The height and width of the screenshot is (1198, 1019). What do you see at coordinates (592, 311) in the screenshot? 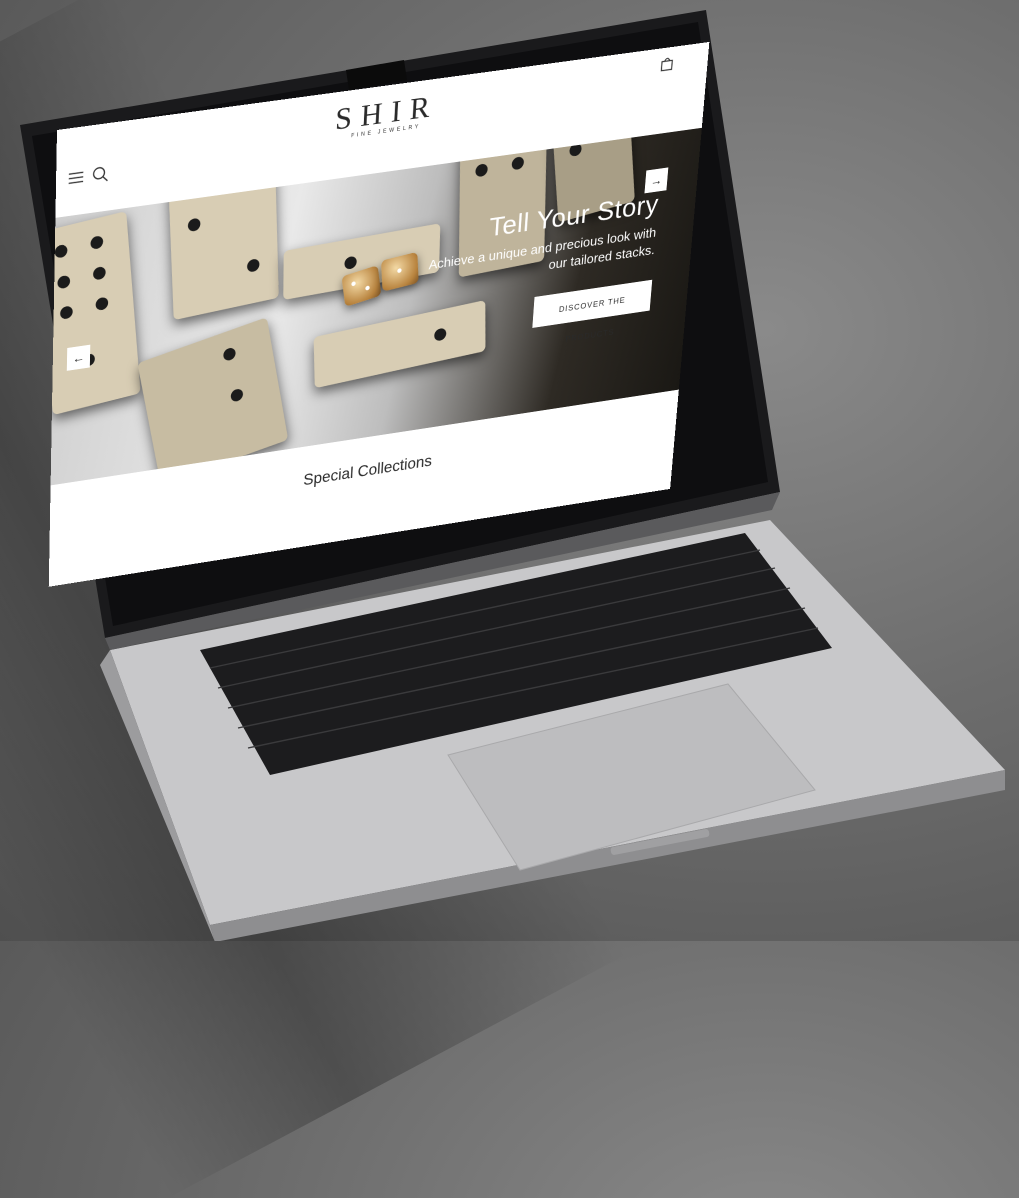
I see `discover-products-button: DISCOVER THE PRODUCTS` at bounding box center [592, 311].